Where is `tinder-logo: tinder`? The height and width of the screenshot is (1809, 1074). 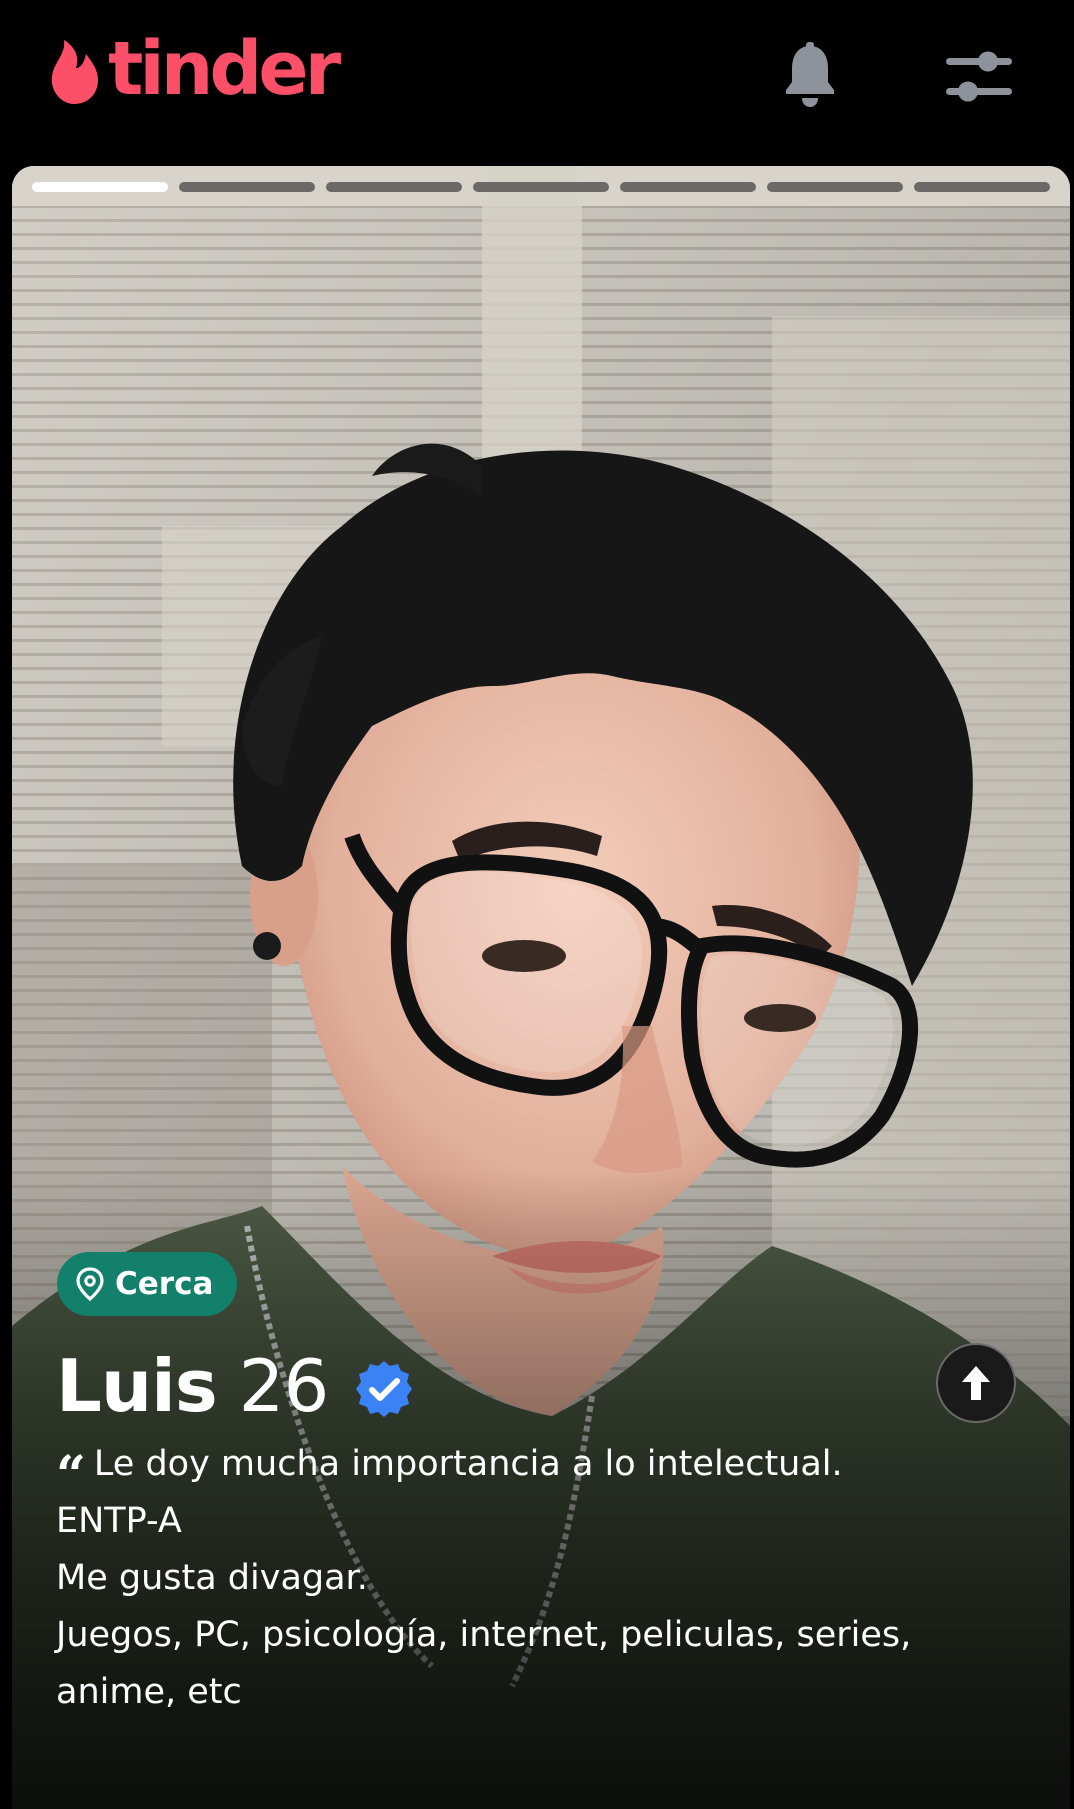
tinder-logo: tinder is located at coordinates (192, 70).